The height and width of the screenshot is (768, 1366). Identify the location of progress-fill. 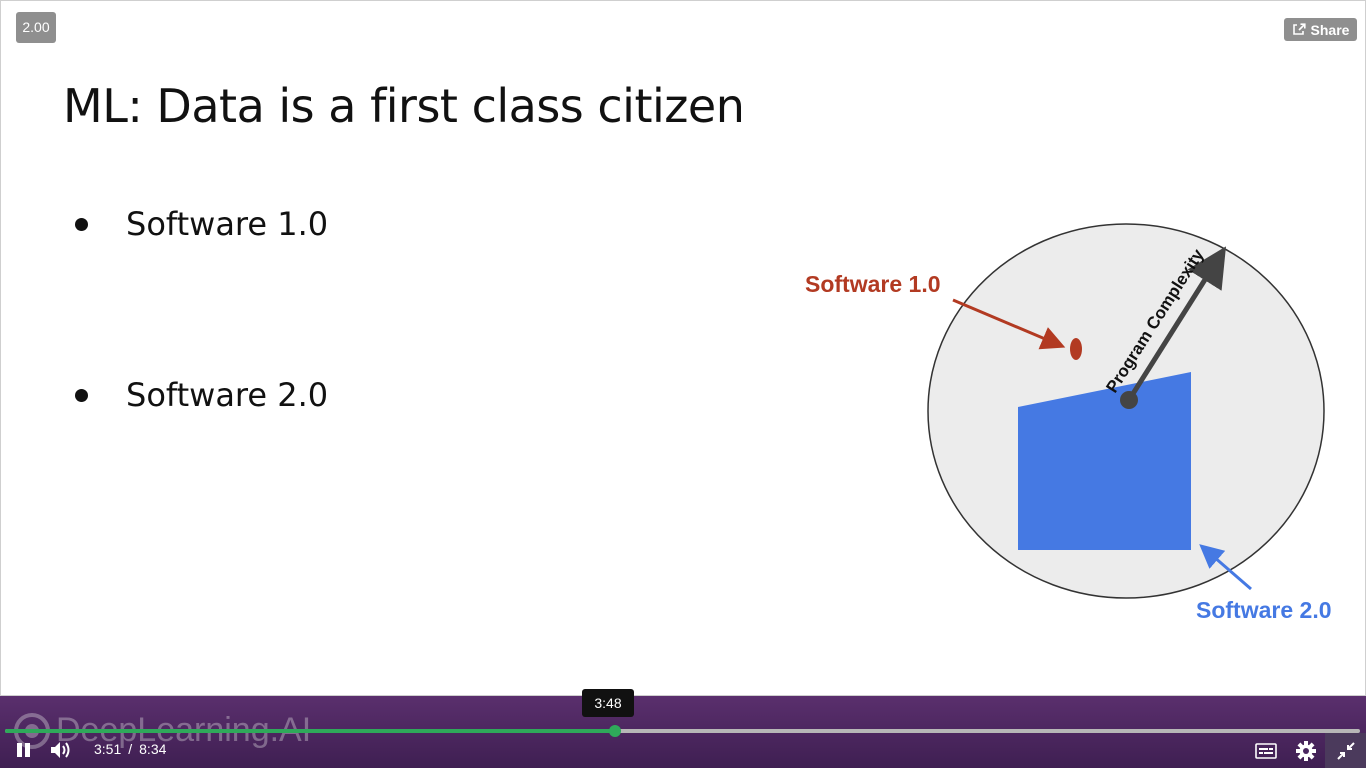
(310, 731).